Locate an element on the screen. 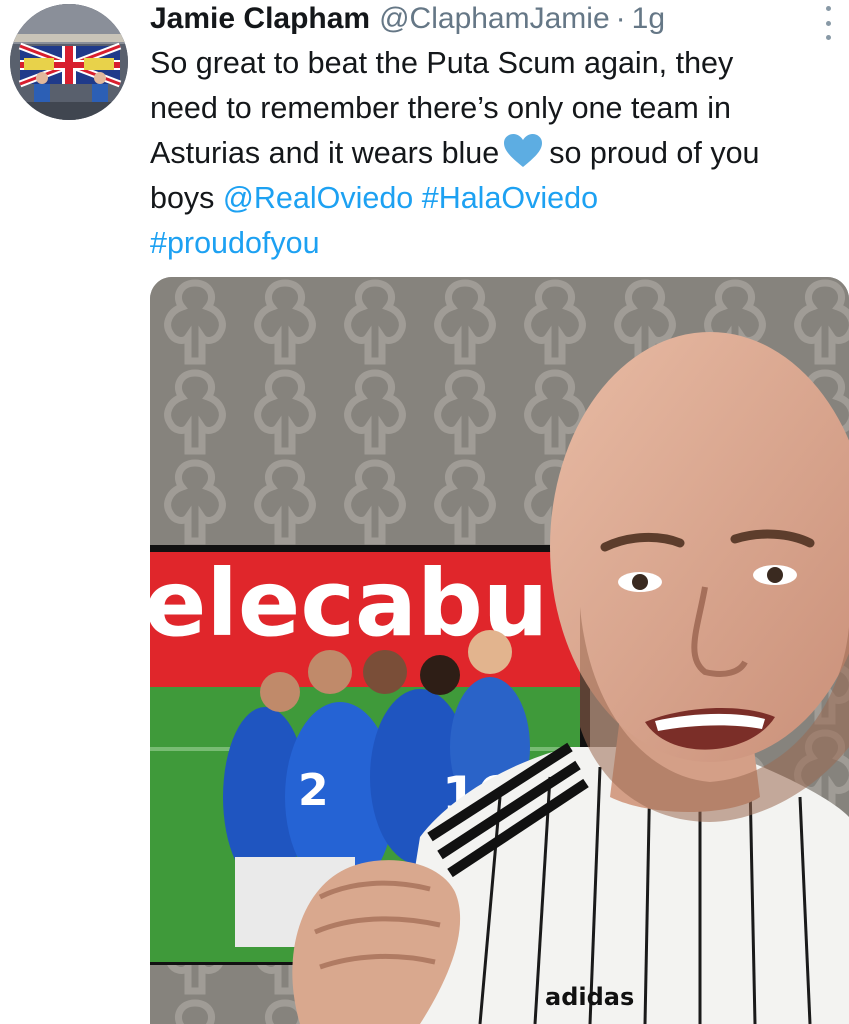  timestamp: 1g is located at coordinates (648, 19).